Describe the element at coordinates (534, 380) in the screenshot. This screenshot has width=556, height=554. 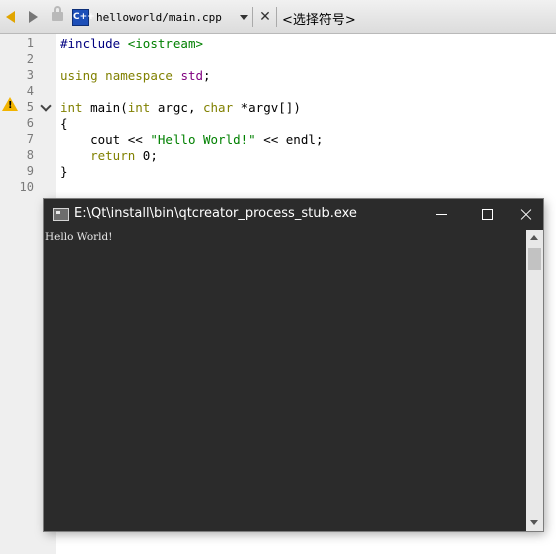
I see `console-scrollbar` at that location.